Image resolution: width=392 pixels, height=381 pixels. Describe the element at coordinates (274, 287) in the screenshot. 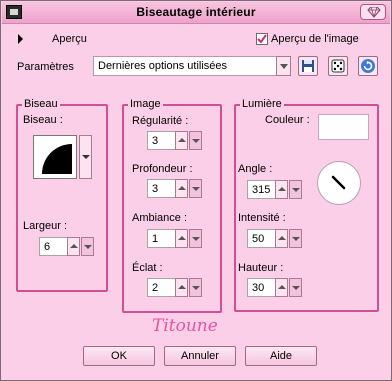

I see `height-spinbox: 30` at that location.